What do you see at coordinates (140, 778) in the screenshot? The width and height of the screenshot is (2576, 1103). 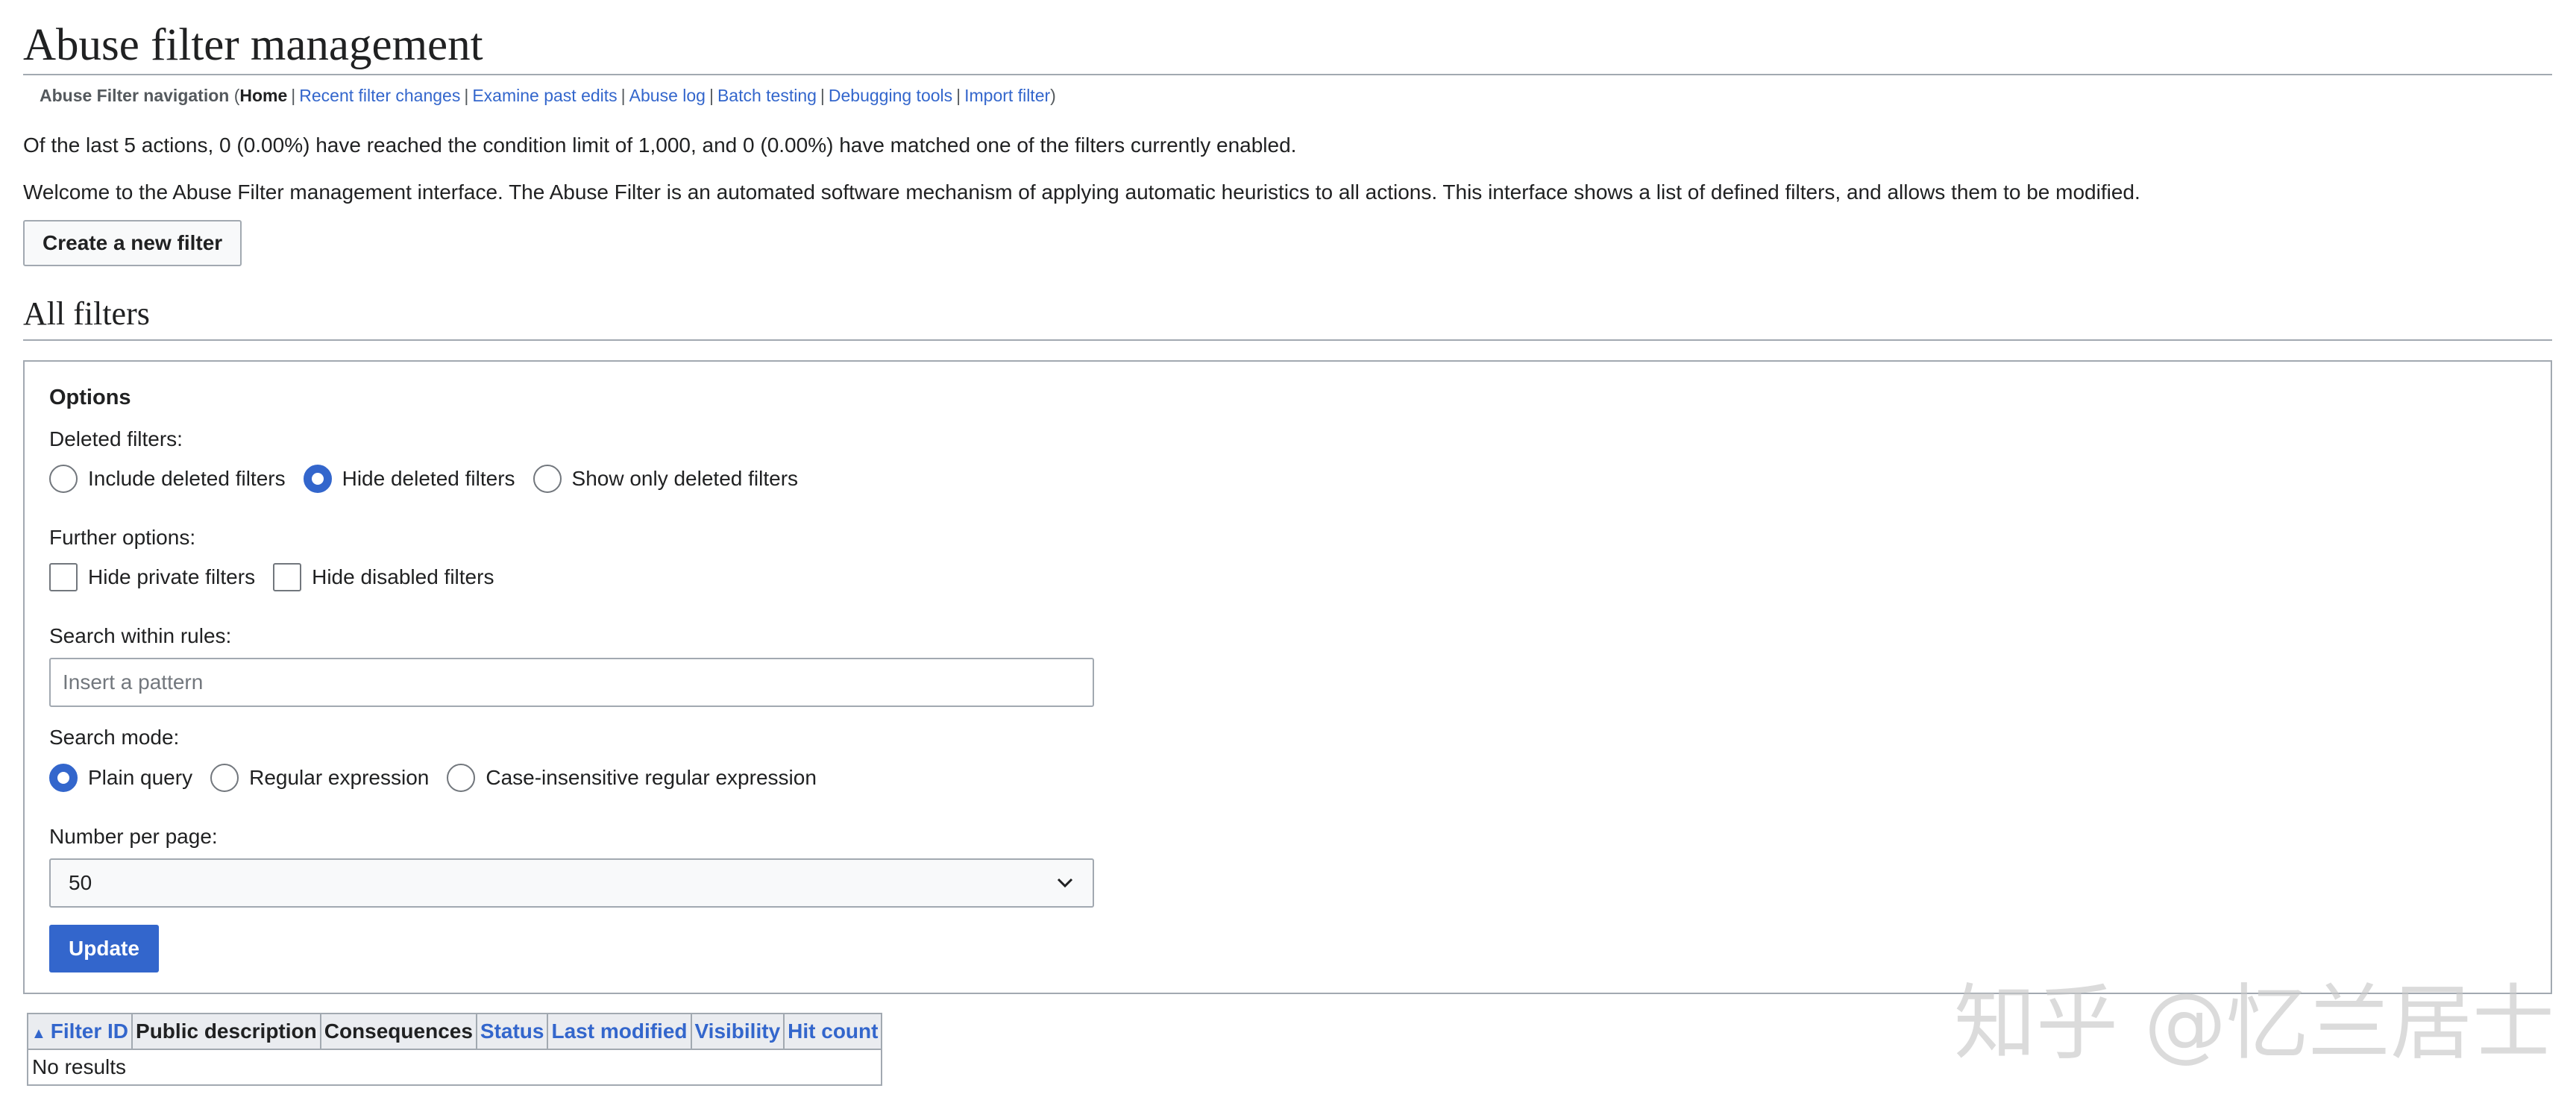 I see `radio-plain-query-label: Plain query` at bounding box center [140, 778].